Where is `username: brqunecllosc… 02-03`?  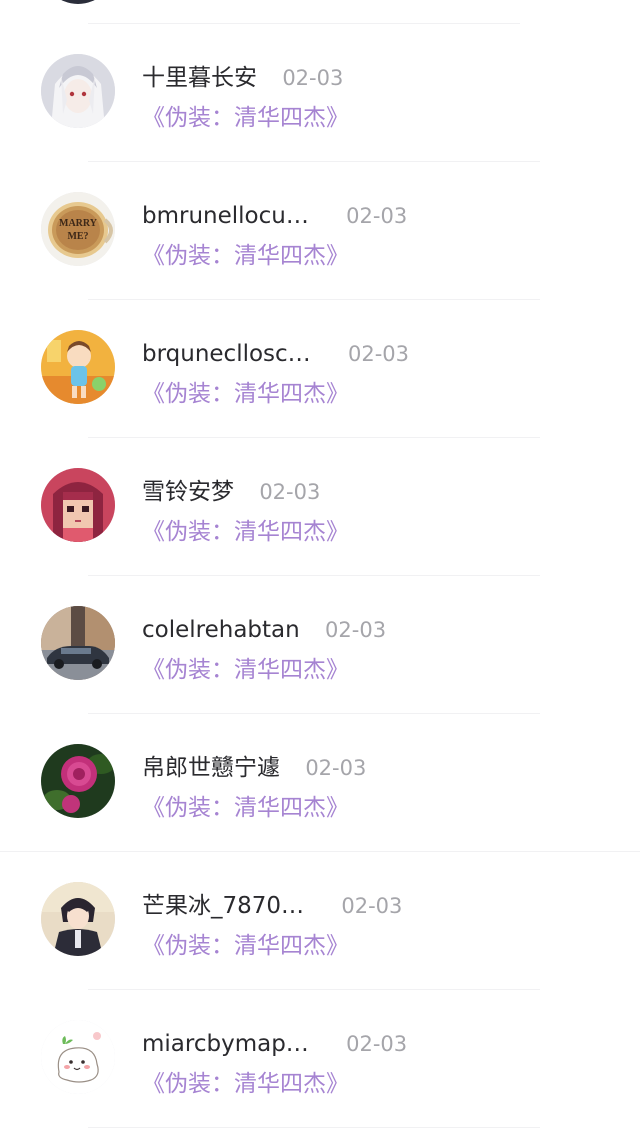 username: brqunecllosc… 02-03 is located at coordinates (275, 353).